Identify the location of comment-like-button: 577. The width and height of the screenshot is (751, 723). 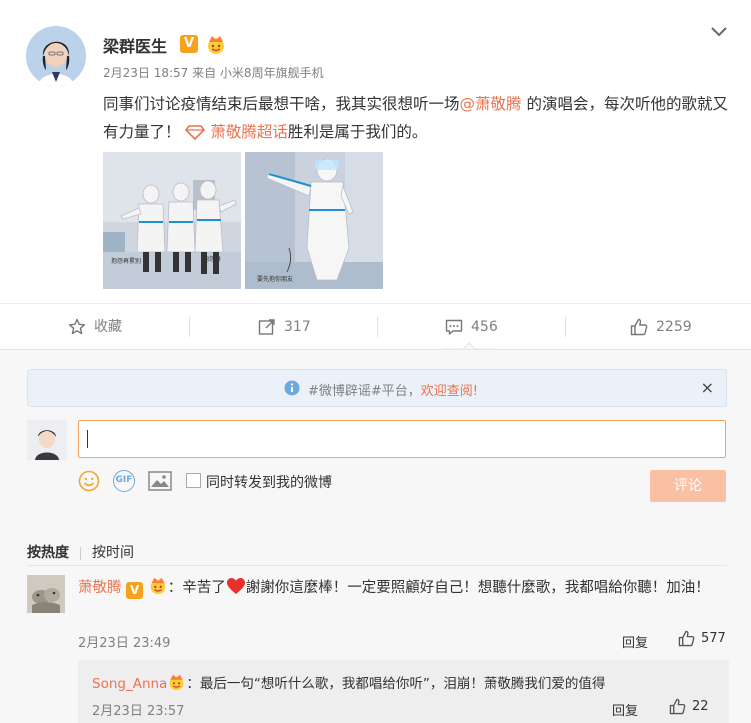
(702, 638).